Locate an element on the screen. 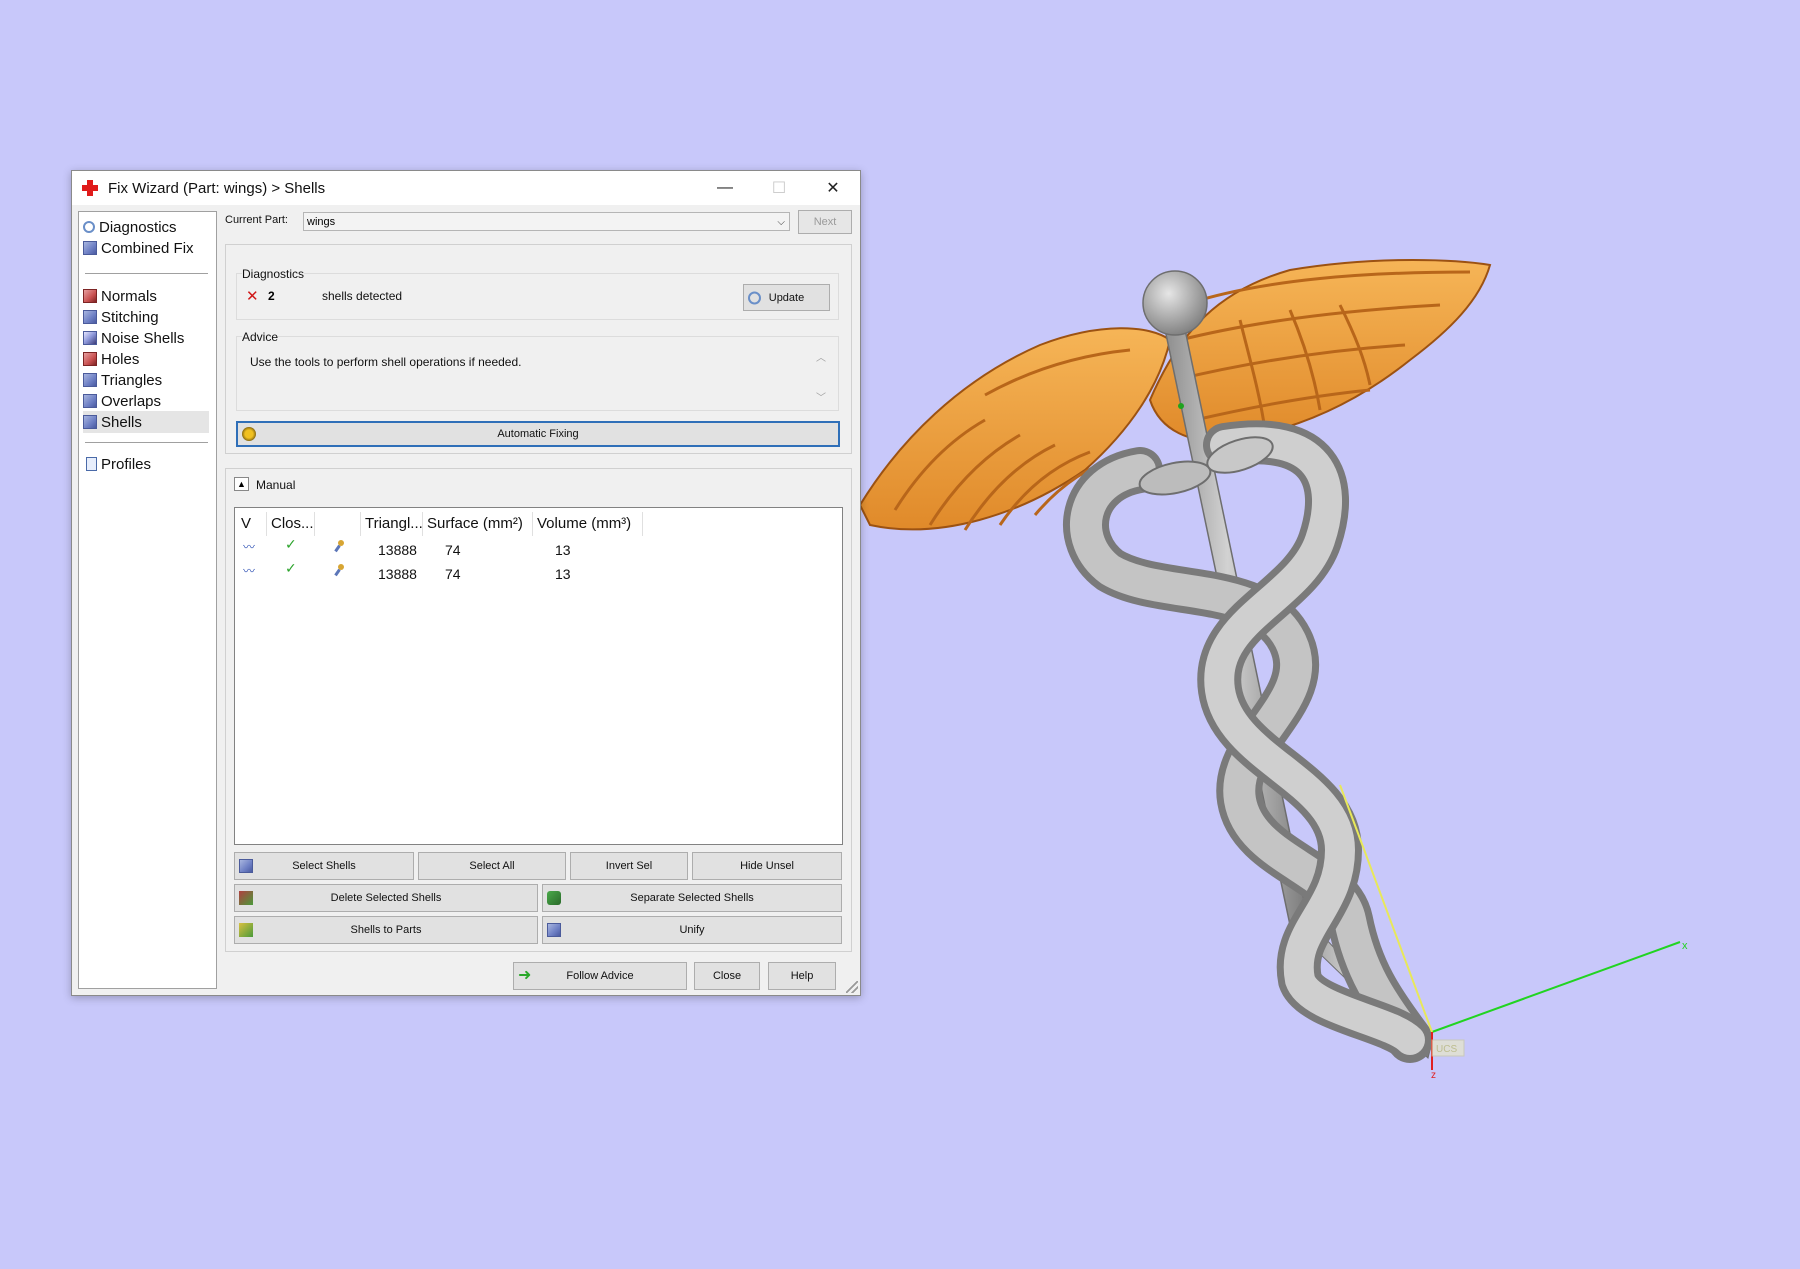 Image resolution: width=1800 pixels, height=1269 pixels. current-part-label: Current Part: is located at coordinates (256, 220).